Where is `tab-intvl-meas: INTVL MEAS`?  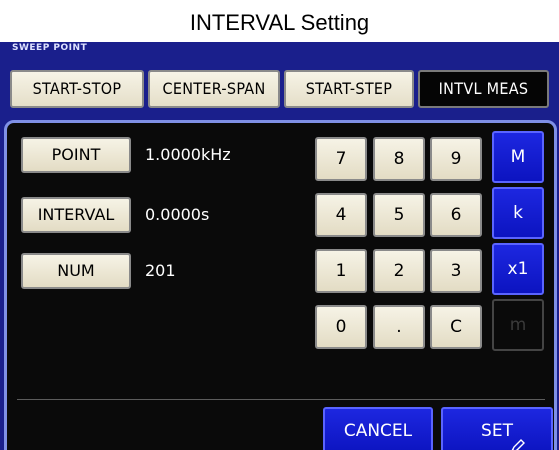
tab-intvl-meas: INTVL MEAS is located at coordinates (483, 89).